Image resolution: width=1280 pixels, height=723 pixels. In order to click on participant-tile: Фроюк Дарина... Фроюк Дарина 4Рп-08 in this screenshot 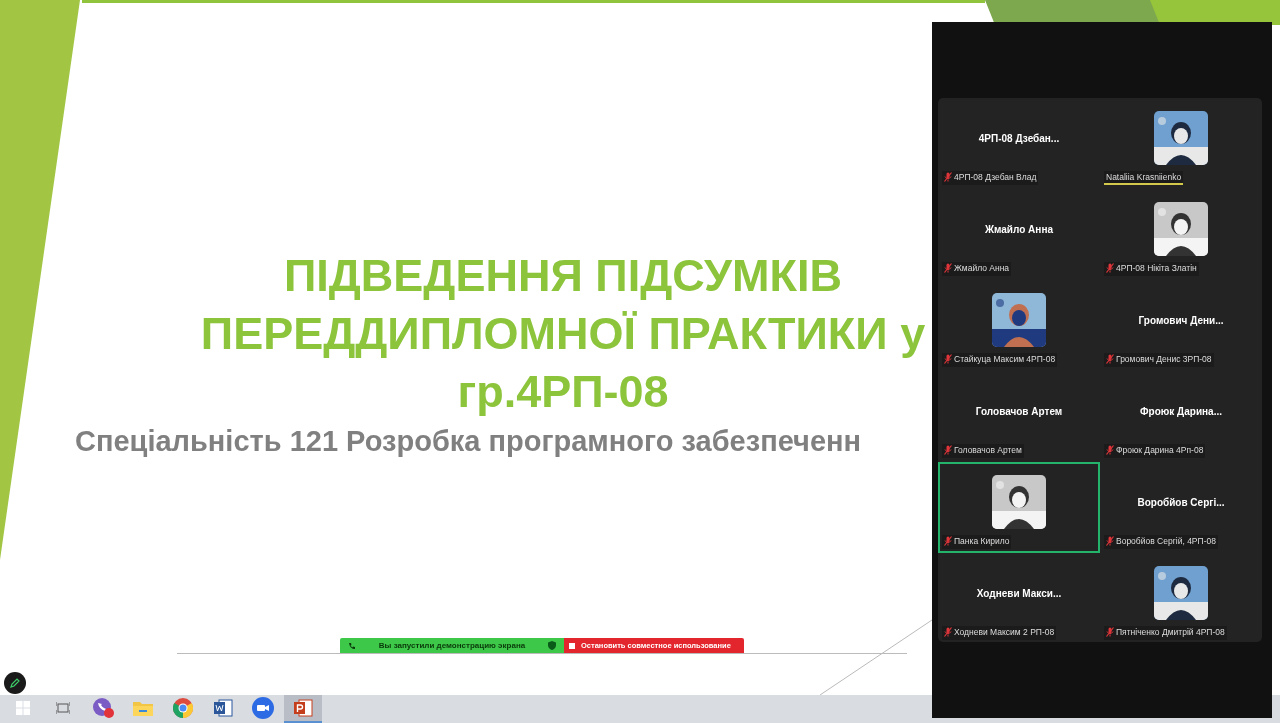, I will do `click(1181, 416)`.